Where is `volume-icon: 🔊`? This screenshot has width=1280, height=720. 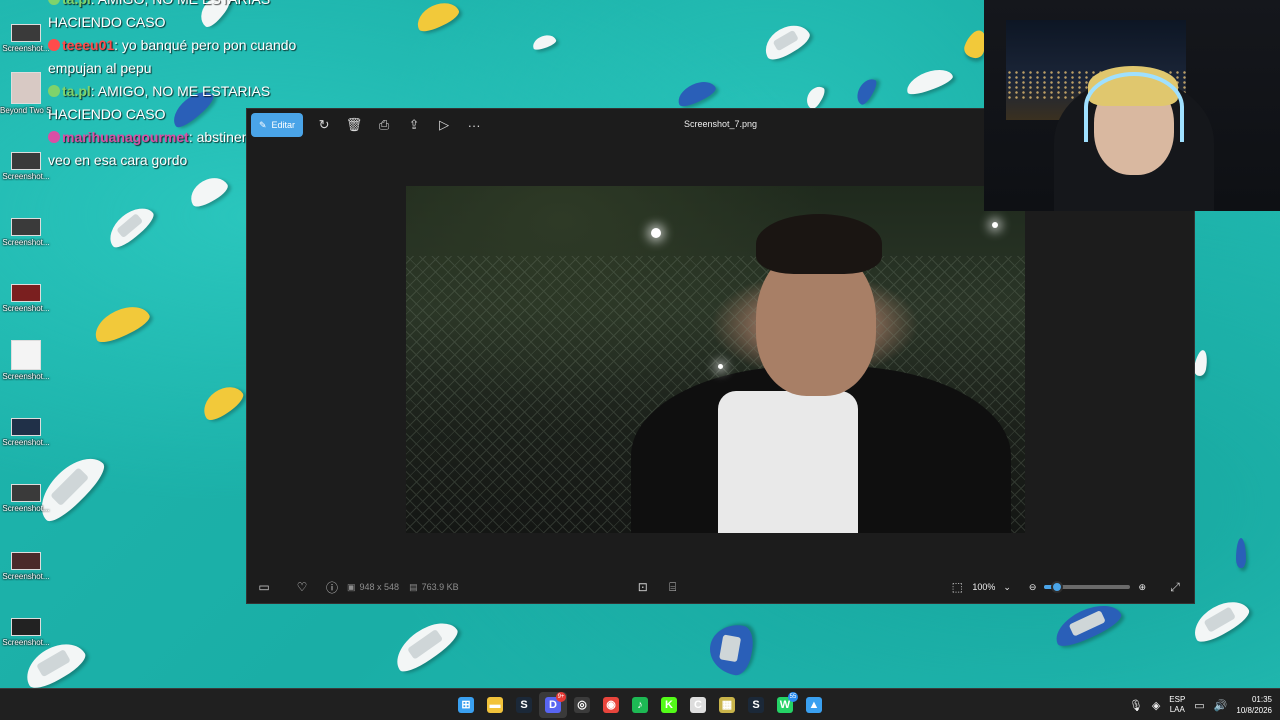 volume-icon: 🔊 is located at coordinates (1221, 705).